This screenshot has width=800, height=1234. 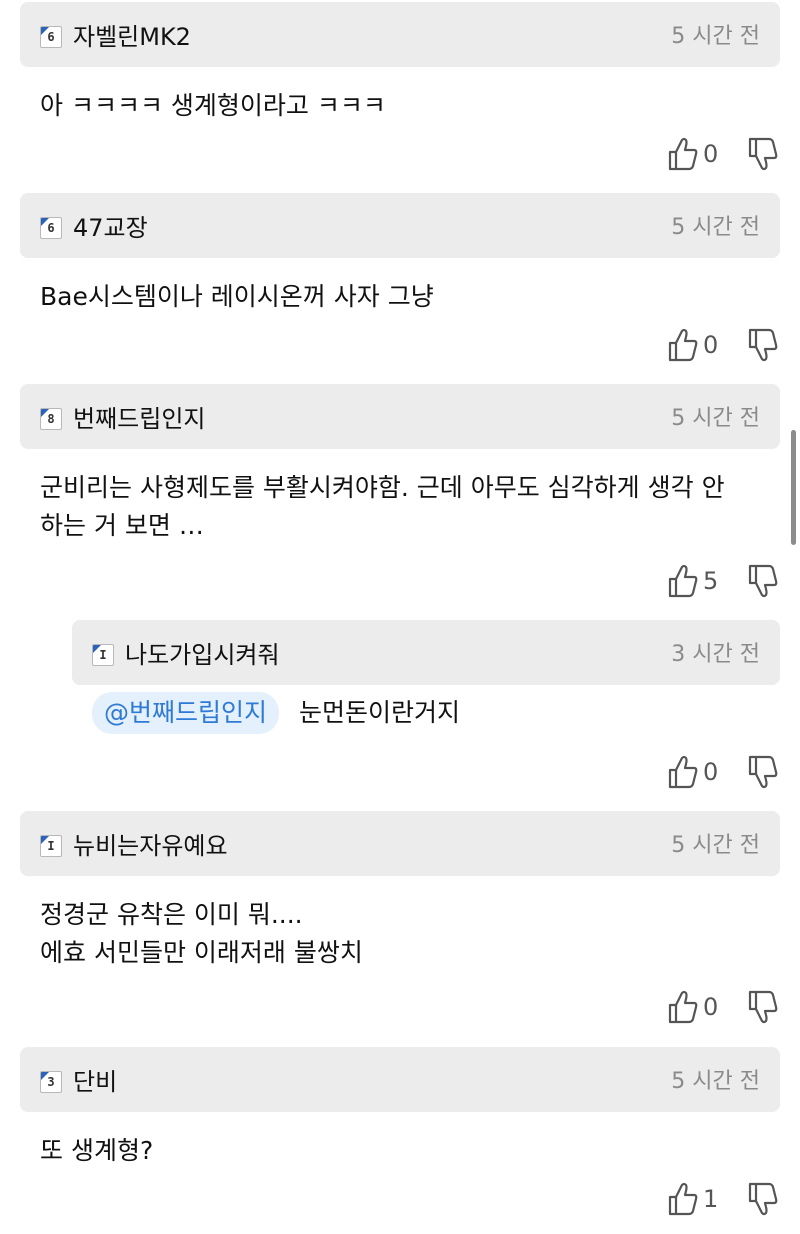 What do you see at coordinates (95, 1082) in the screenshot?
I see `author-nickname: 단비` at bounding box center [95, 1082].